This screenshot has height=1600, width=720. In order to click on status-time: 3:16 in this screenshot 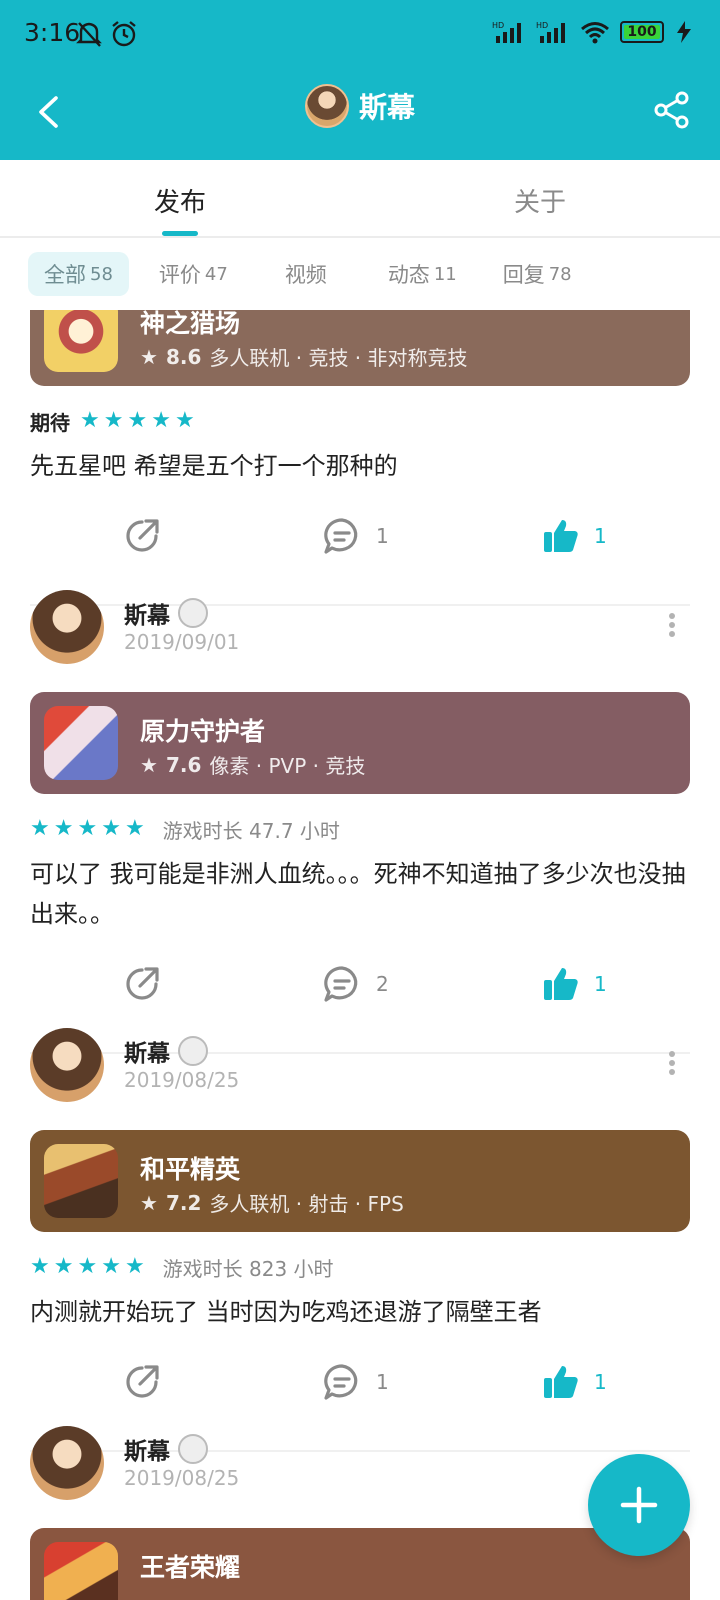, I will do `click(52, 32)`.